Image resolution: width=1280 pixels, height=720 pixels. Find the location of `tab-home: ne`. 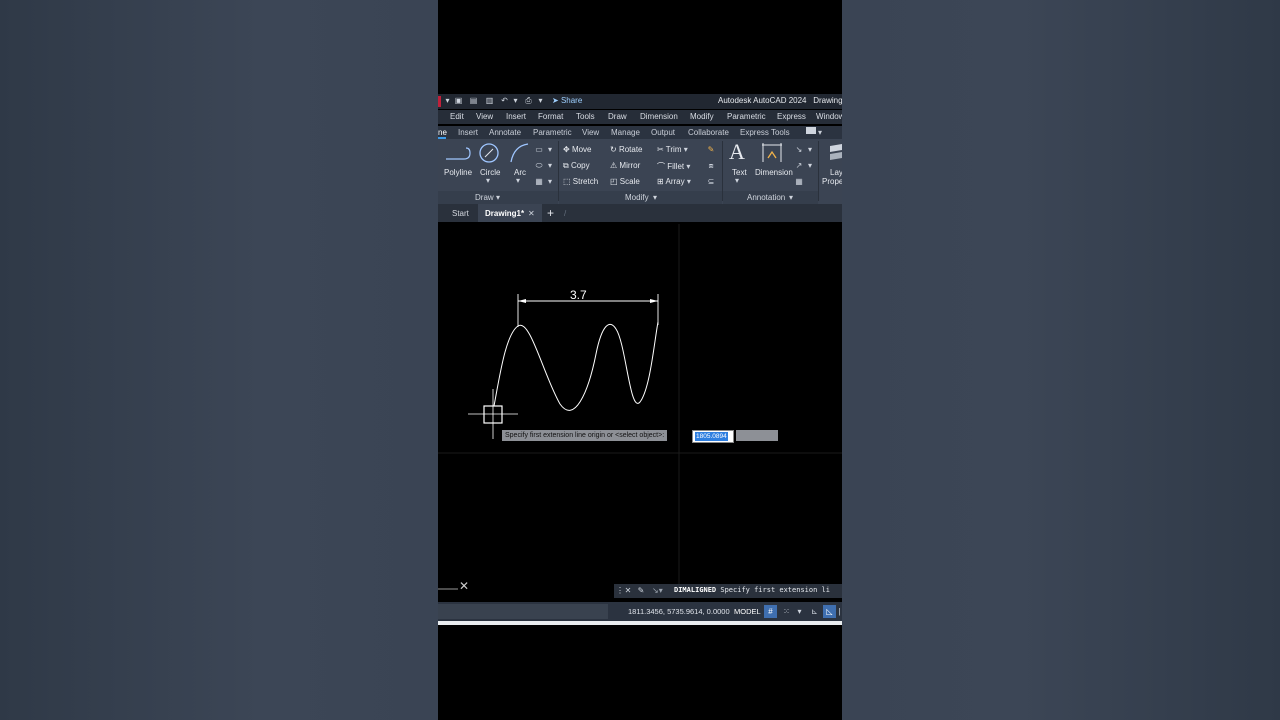

tab-home: ne is located at coordinates (442, 132).